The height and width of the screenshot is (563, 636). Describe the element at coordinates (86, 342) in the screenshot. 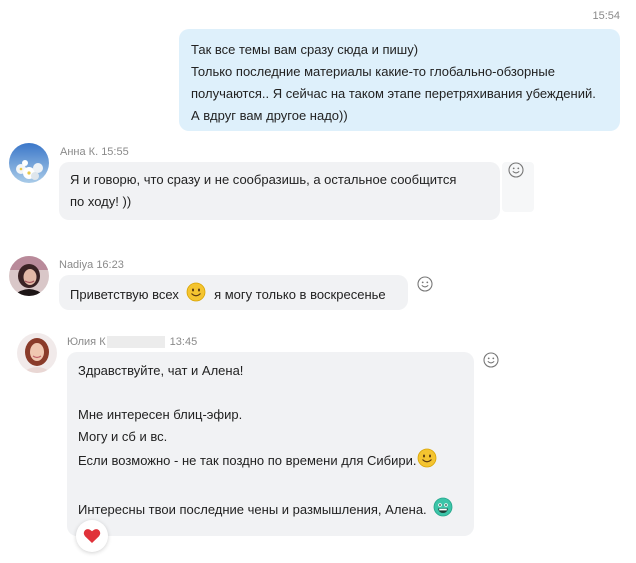

I see `sender-name: Юлия К` at that location.